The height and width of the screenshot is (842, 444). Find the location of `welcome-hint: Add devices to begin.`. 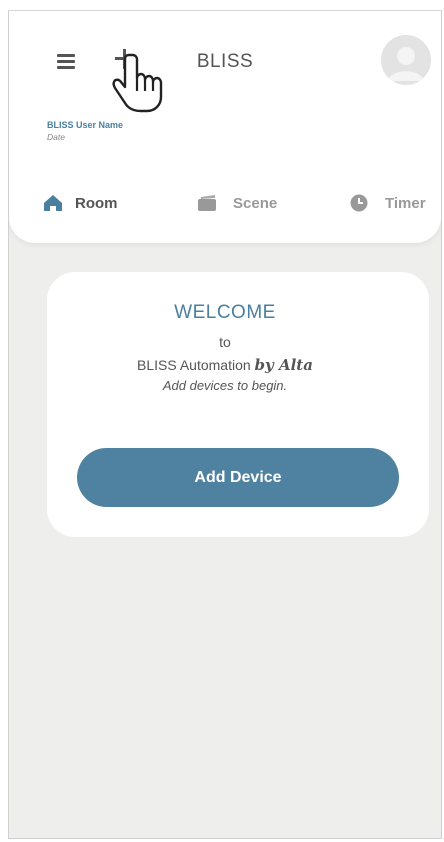

welcome-hint: Add devices to begin. is located at coordinates (225, 385).